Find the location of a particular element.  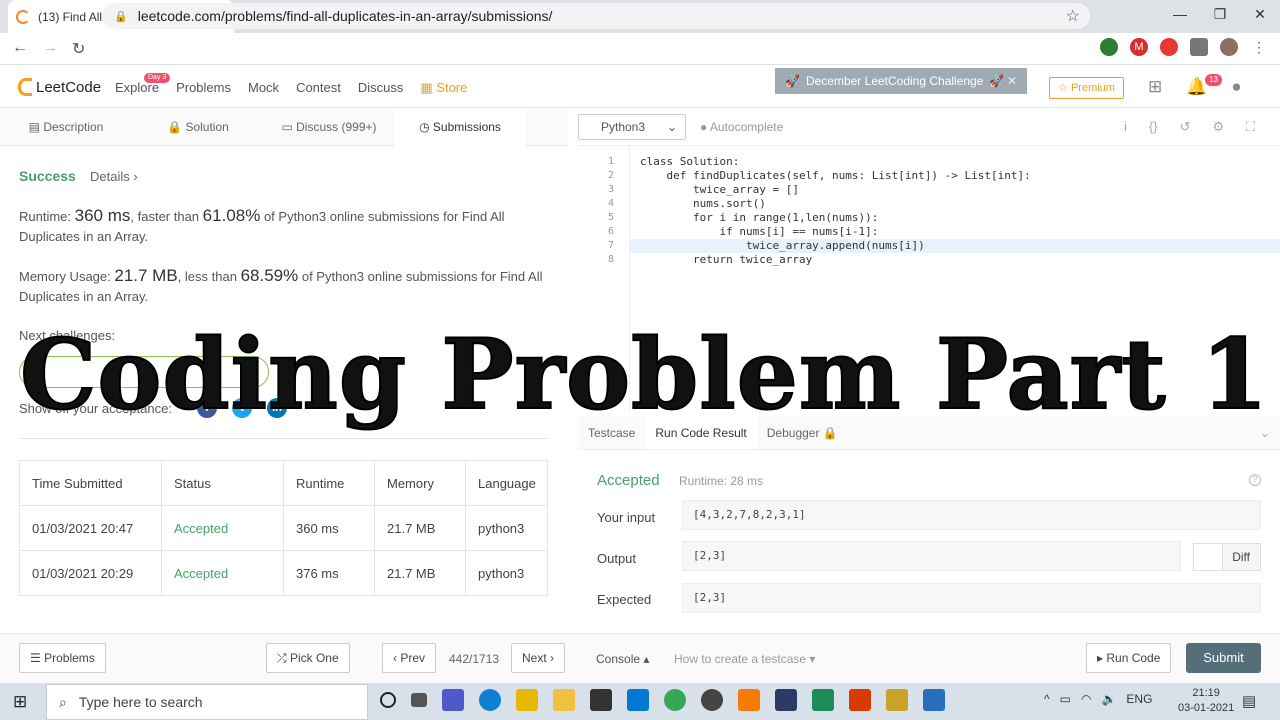

volume-icon: 🔈 is located at coordinates (1108, 699).